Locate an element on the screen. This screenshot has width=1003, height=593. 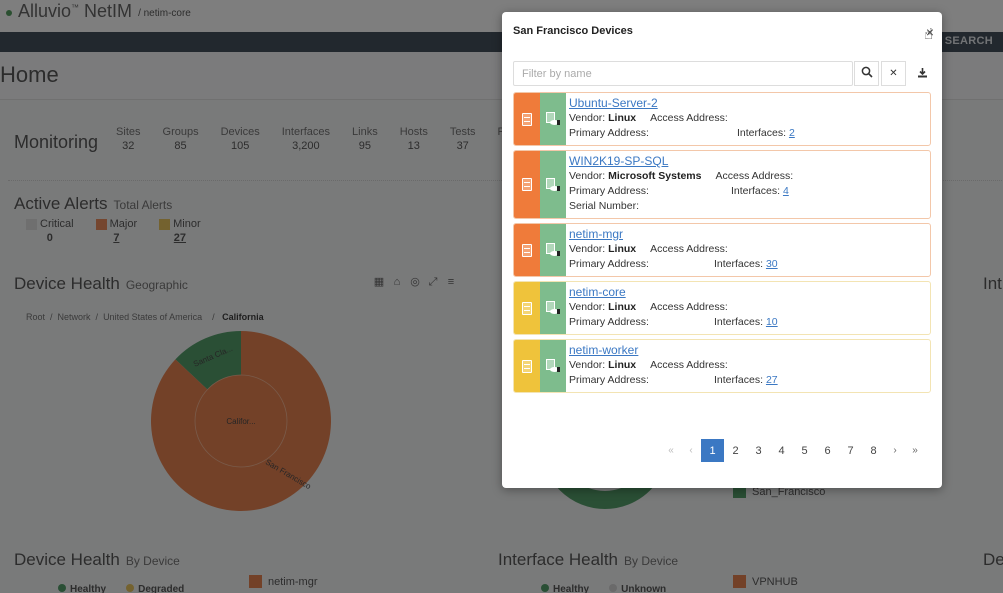
page-4-button: 4 is located at coordinates (781, 450).